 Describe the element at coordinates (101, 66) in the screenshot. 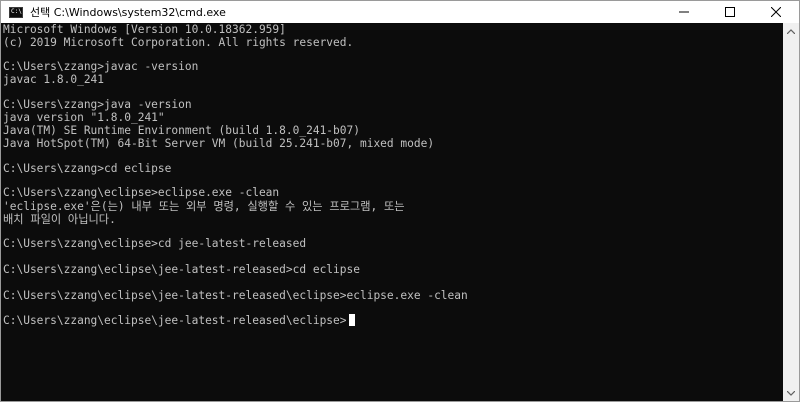

I see `console-line: C:\Users\zzang>javac -version` at that location.